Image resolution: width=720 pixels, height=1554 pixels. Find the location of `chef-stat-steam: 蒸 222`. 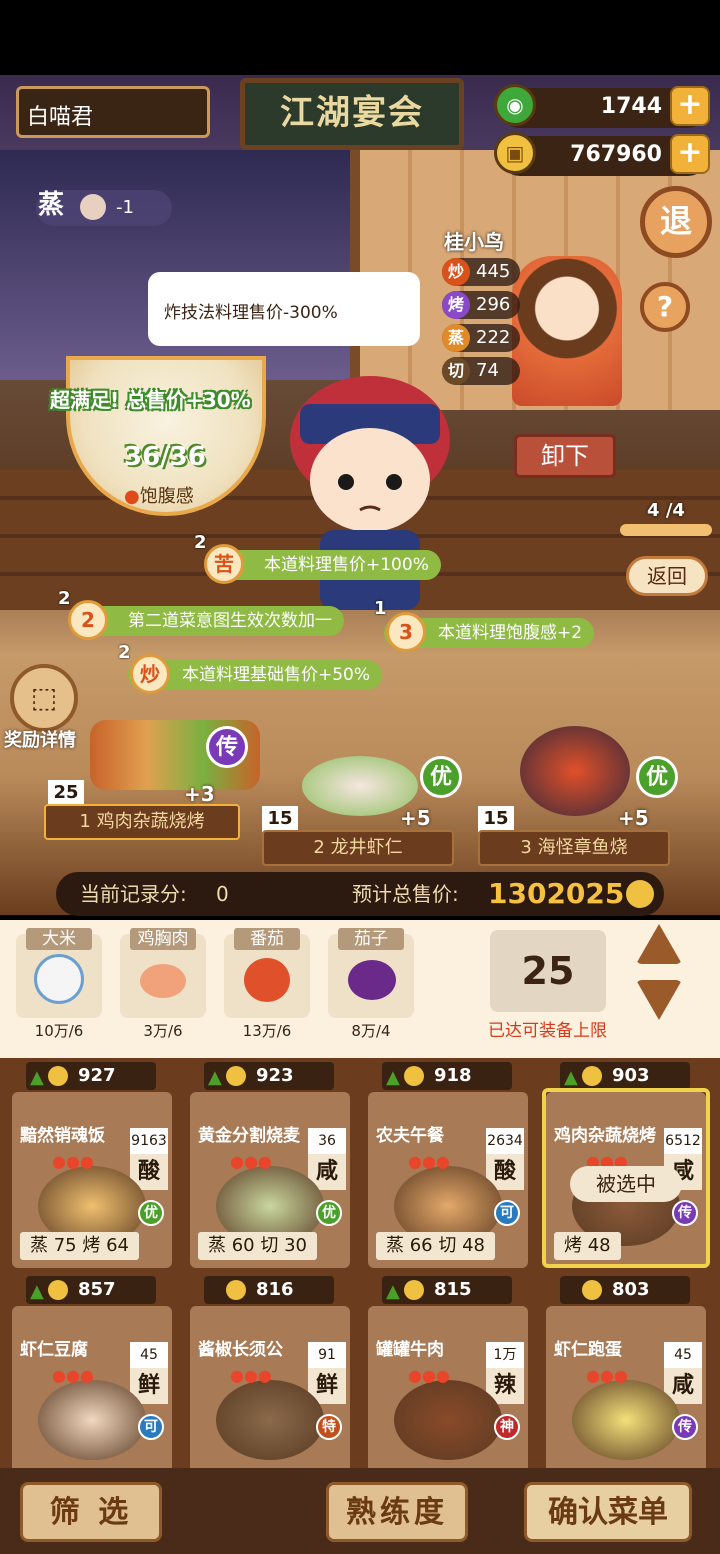

chef-stat-steam: 蒸 222 is located at coordinates (481, 338).